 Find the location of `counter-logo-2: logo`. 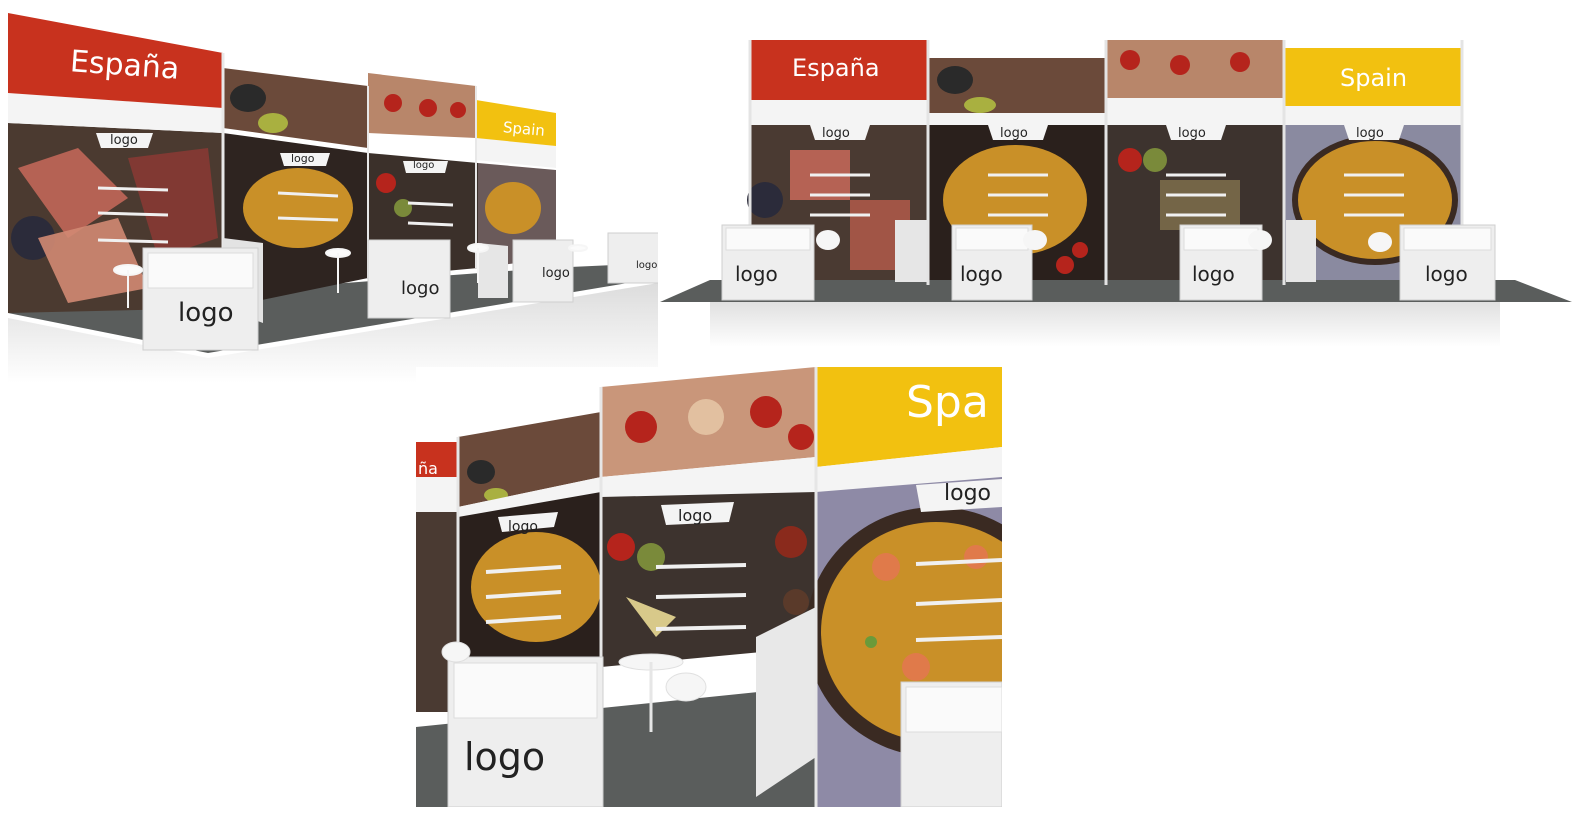

counter-logo-2: logo is located at coordinates (981, 274).